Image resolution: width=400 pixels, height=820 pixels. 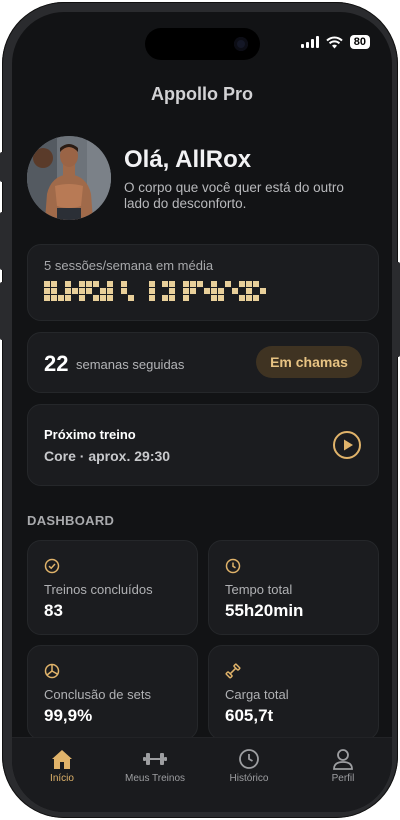 I want to click on tab-my-workouts: Meus Treinos, so click(x=155, y=766).